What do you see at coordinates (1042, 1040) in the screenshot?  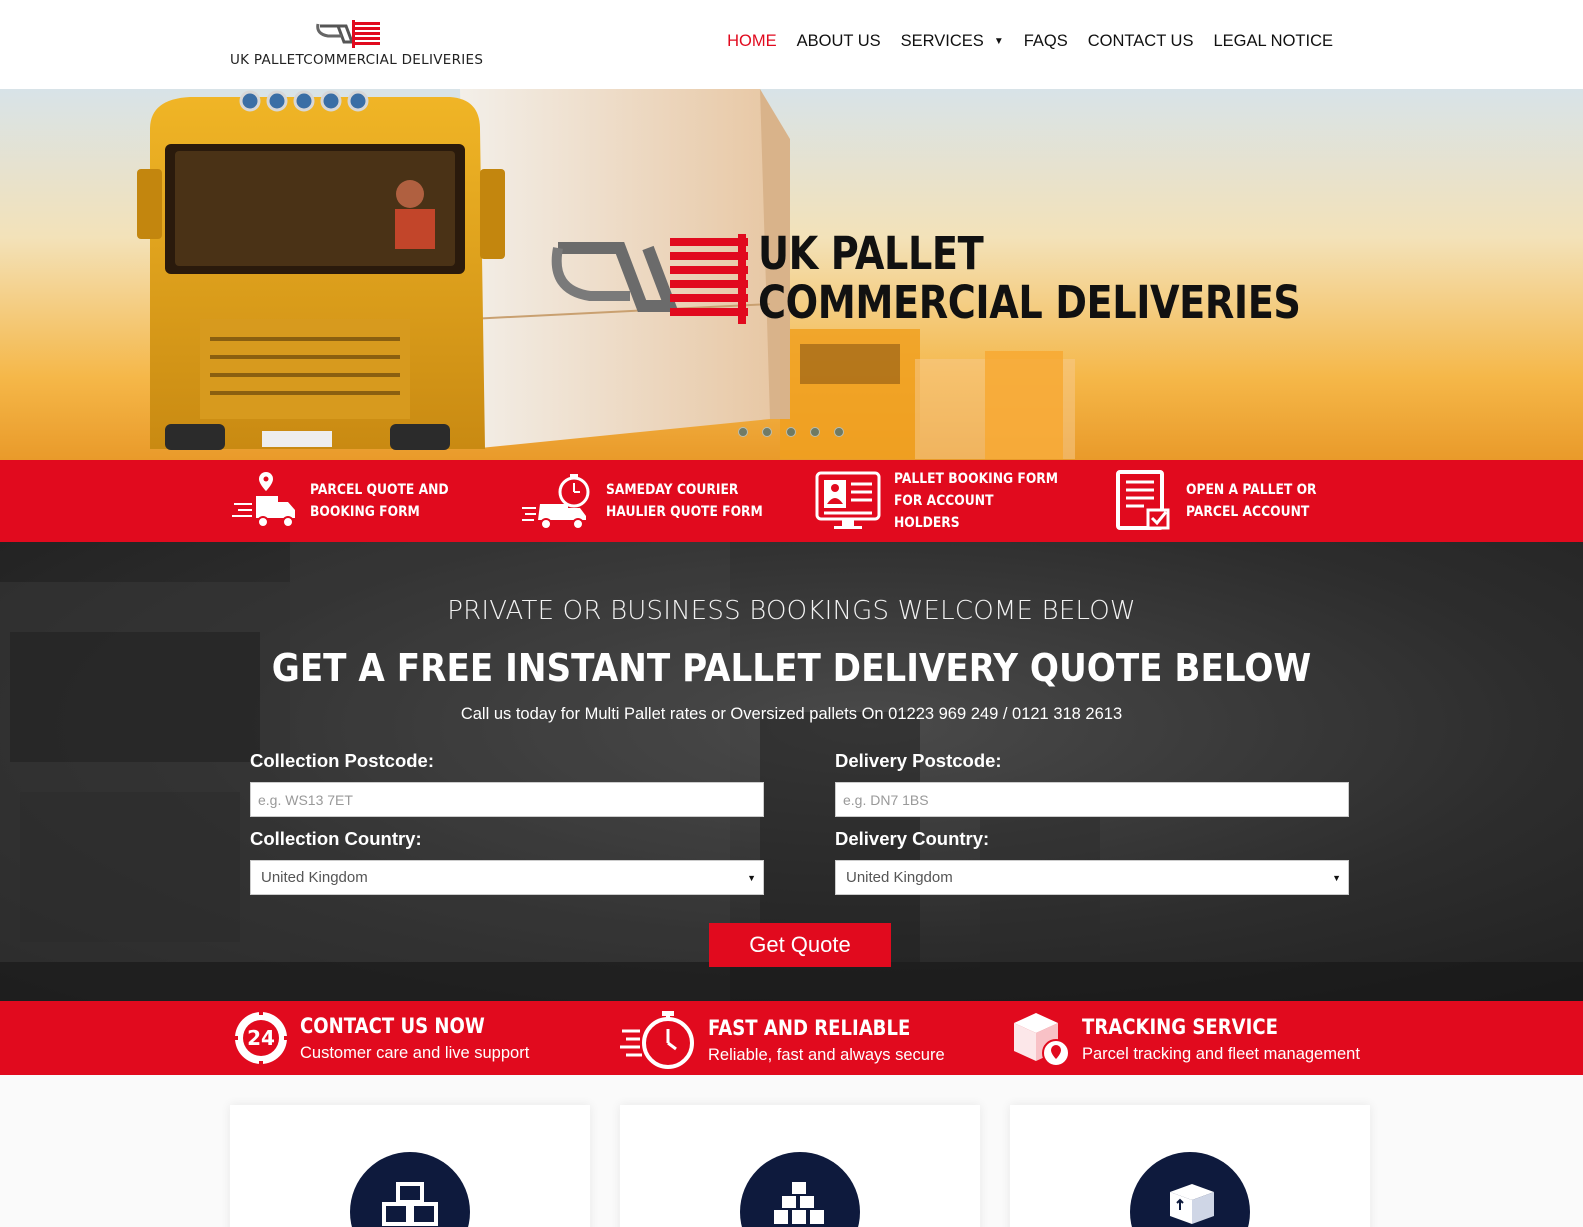 I see `box-location-icon` at bounding box center [1042, 1040].